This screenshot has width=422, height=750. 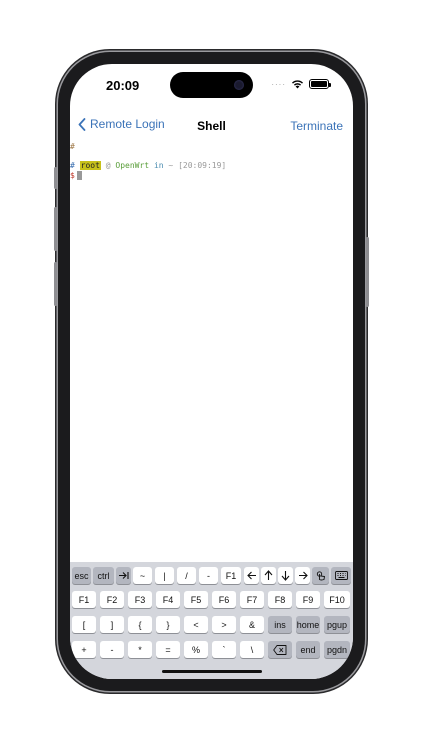 I want to click on key-left, so click(x=251, y=575).